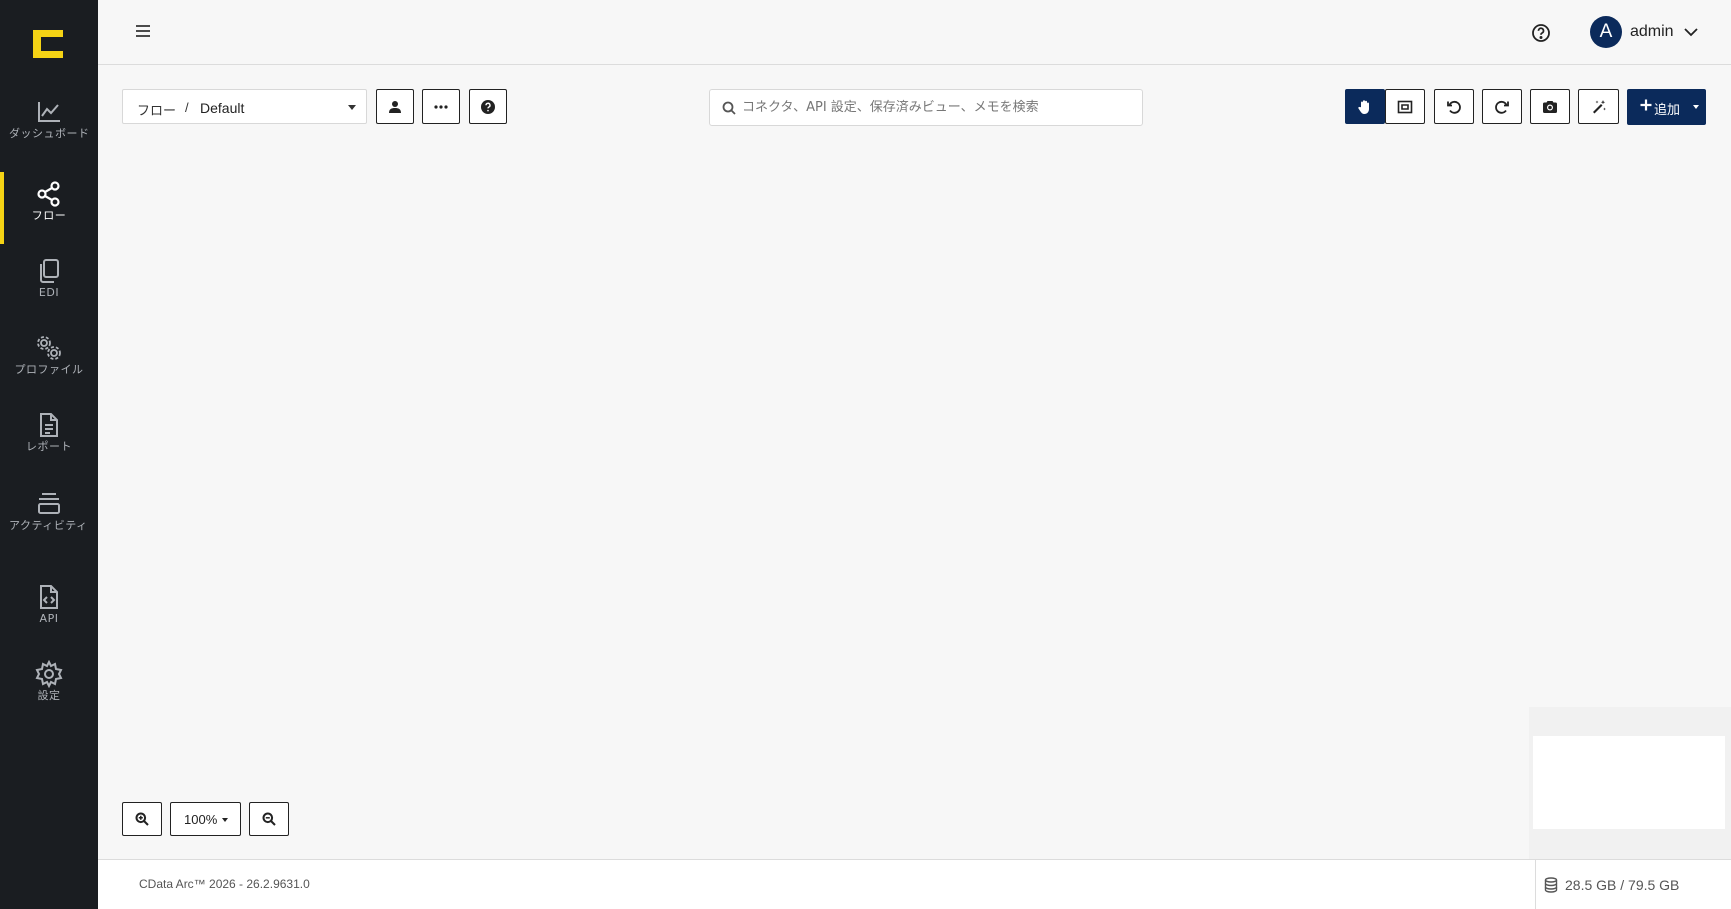 The image size is (1731, 909). I want to click on zoom-out-icon, so click(269, 819).